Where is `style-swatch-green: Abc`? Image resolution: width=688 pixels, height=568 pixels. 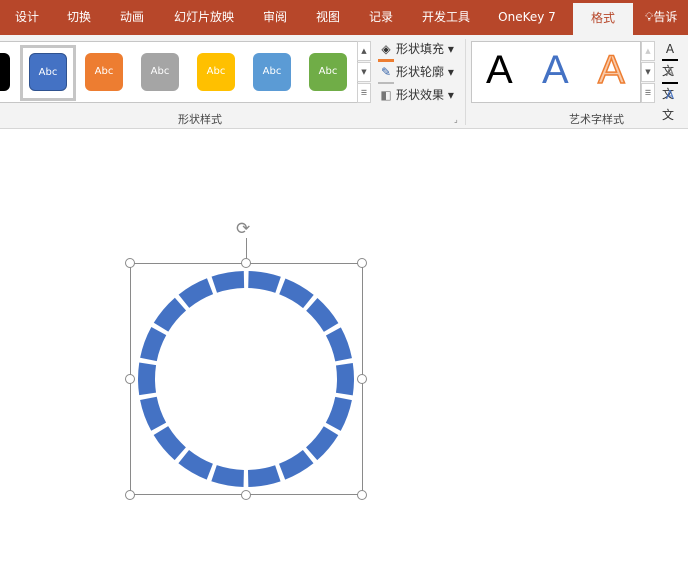 style-swatch-green: Abc is located at coordinates (328, 72).